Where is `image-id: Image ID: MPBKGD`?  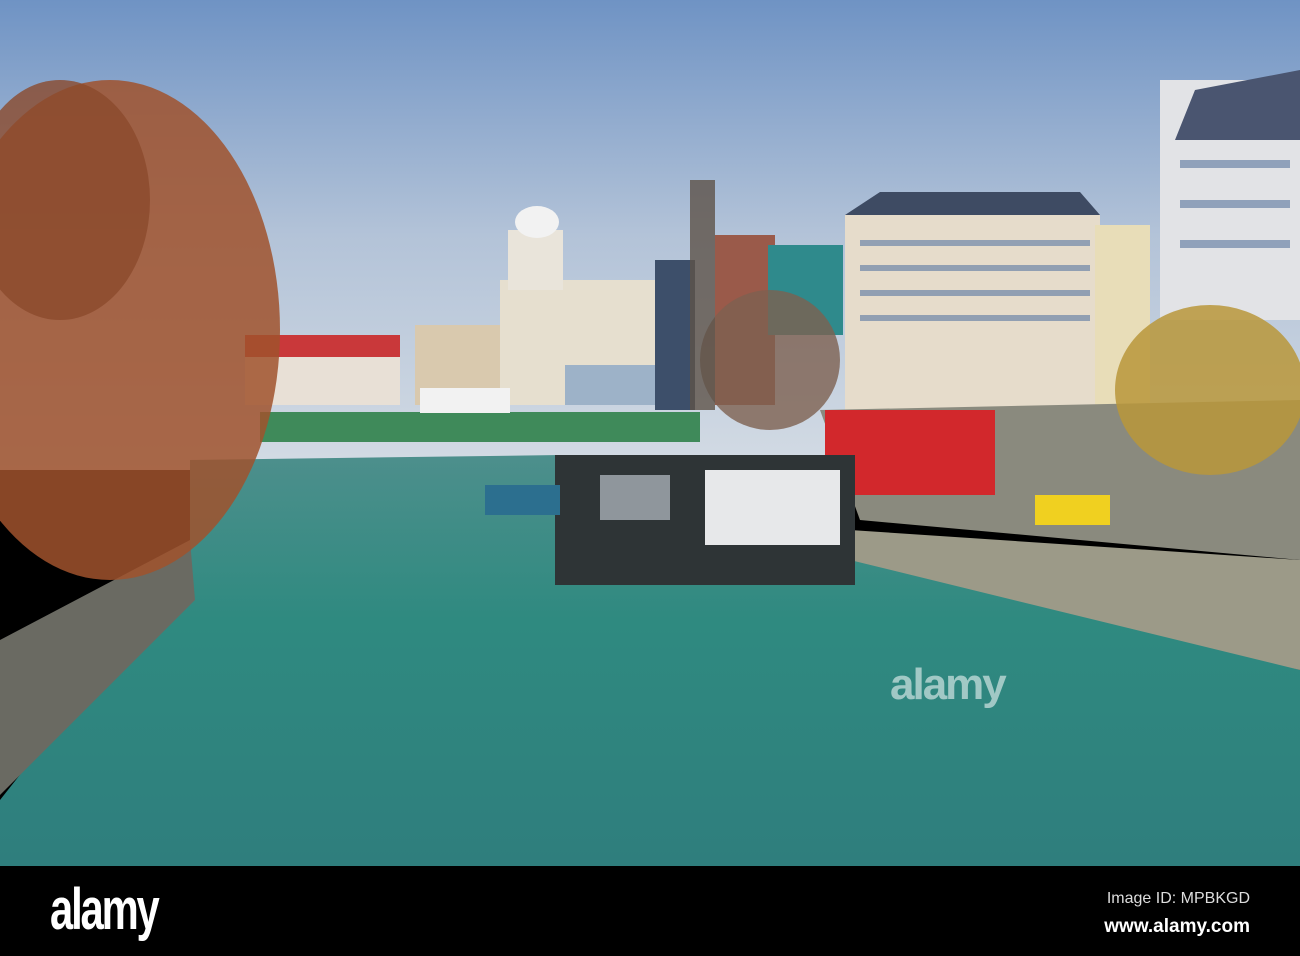
image-id: Image ID: MPBKGD is located at coordinates (1178, 898).